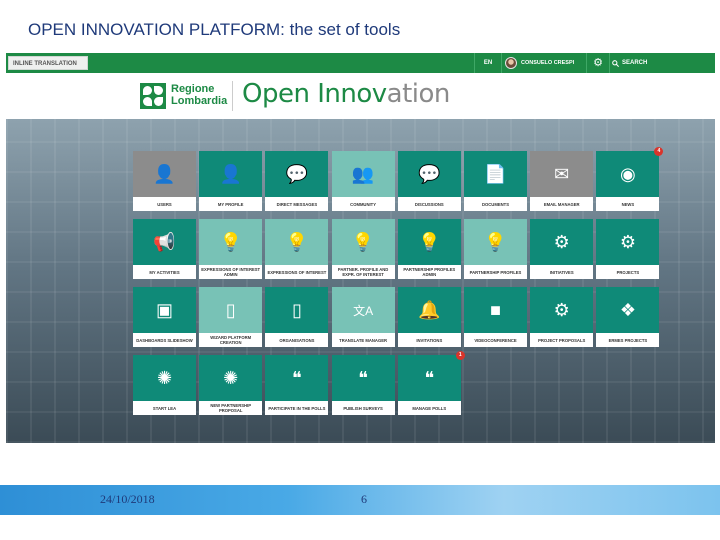 This screenshot has height=540, width=720. What do you see at coordinates (511, 63) in the screenshot?
I see `avatar` at bounding box center [511, 63].